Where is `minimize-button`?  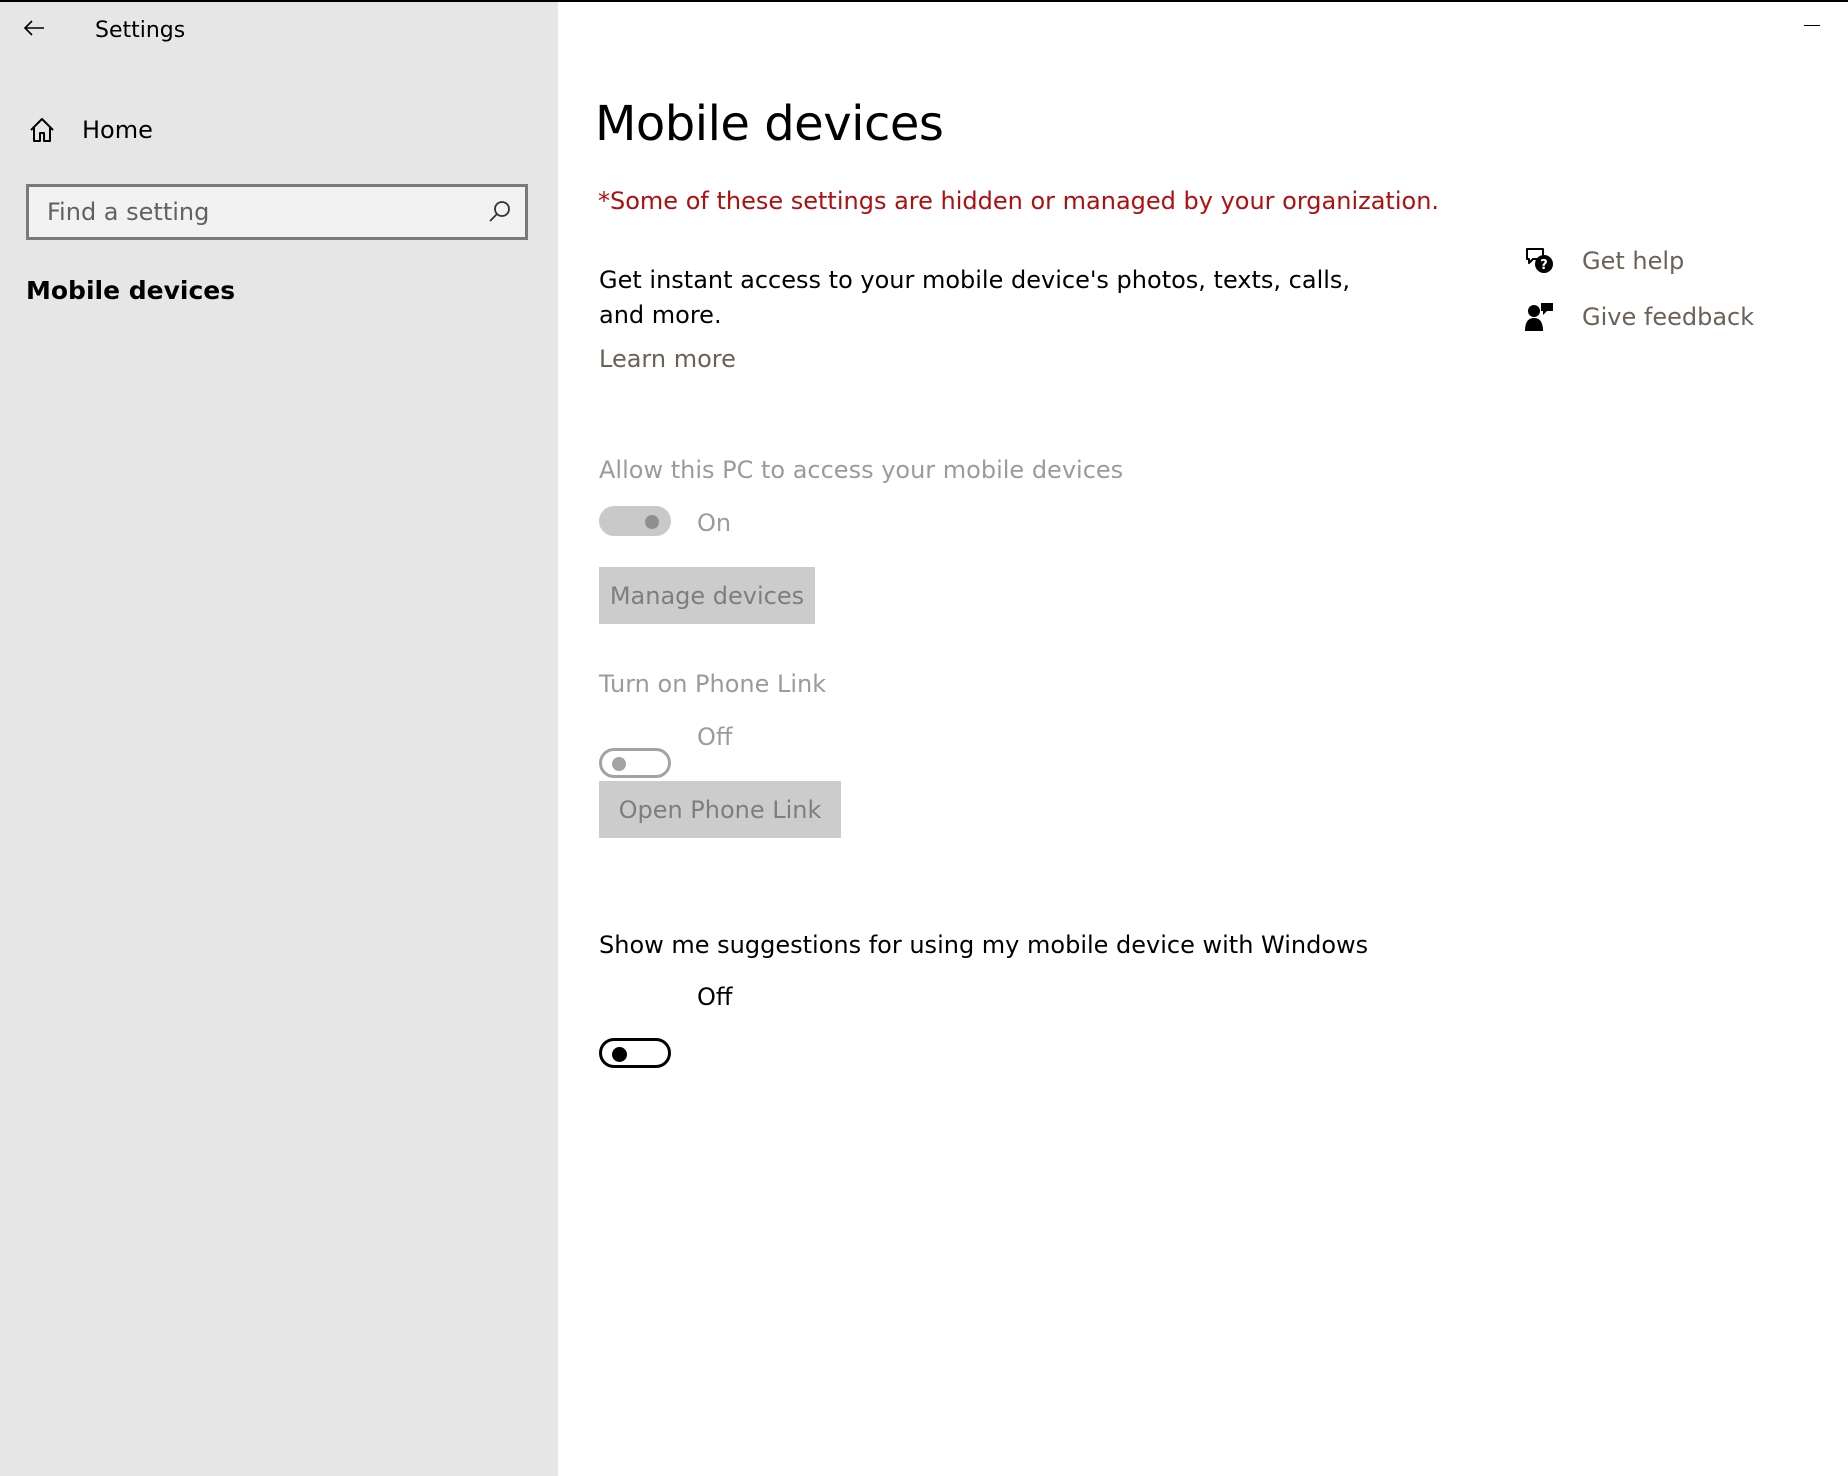
minimize-button is located at coordinates (1812, 26).